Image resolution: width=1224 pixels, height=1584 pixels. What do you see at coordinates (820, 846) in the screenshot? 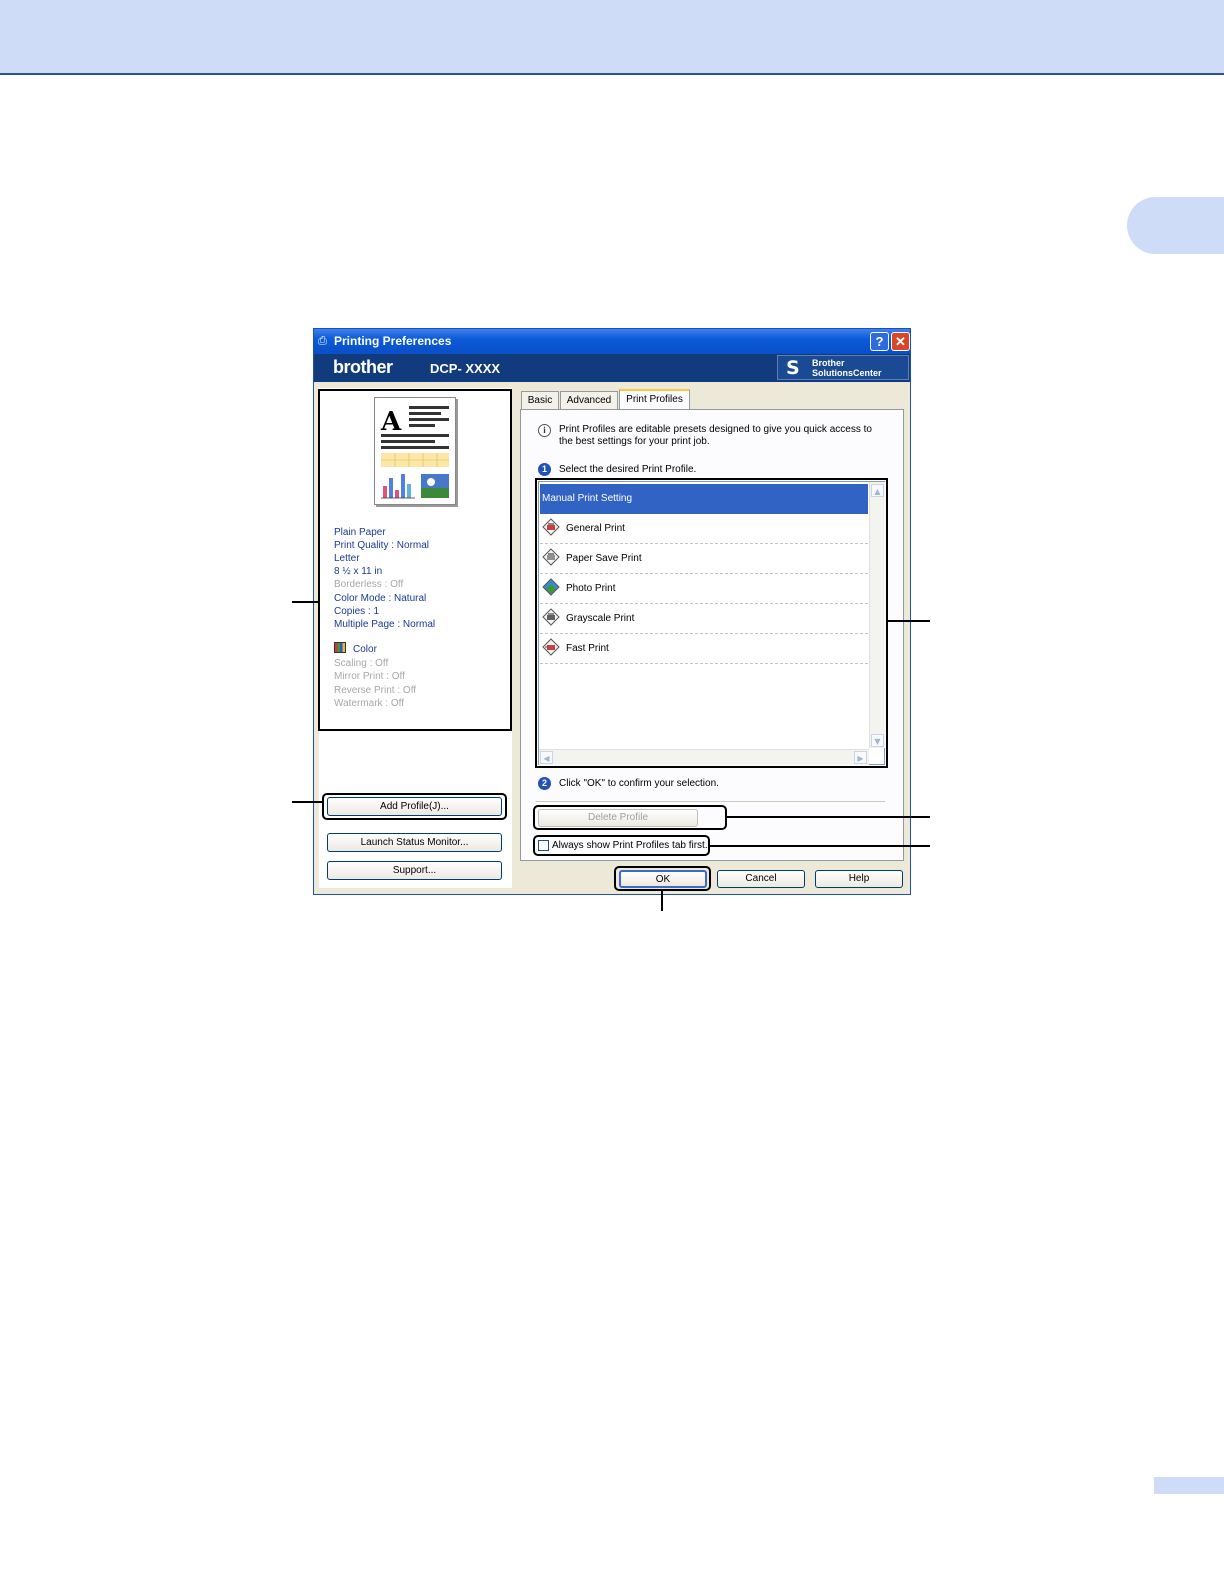
I see `callout-line-always-show` at bounding box center [820, 846].